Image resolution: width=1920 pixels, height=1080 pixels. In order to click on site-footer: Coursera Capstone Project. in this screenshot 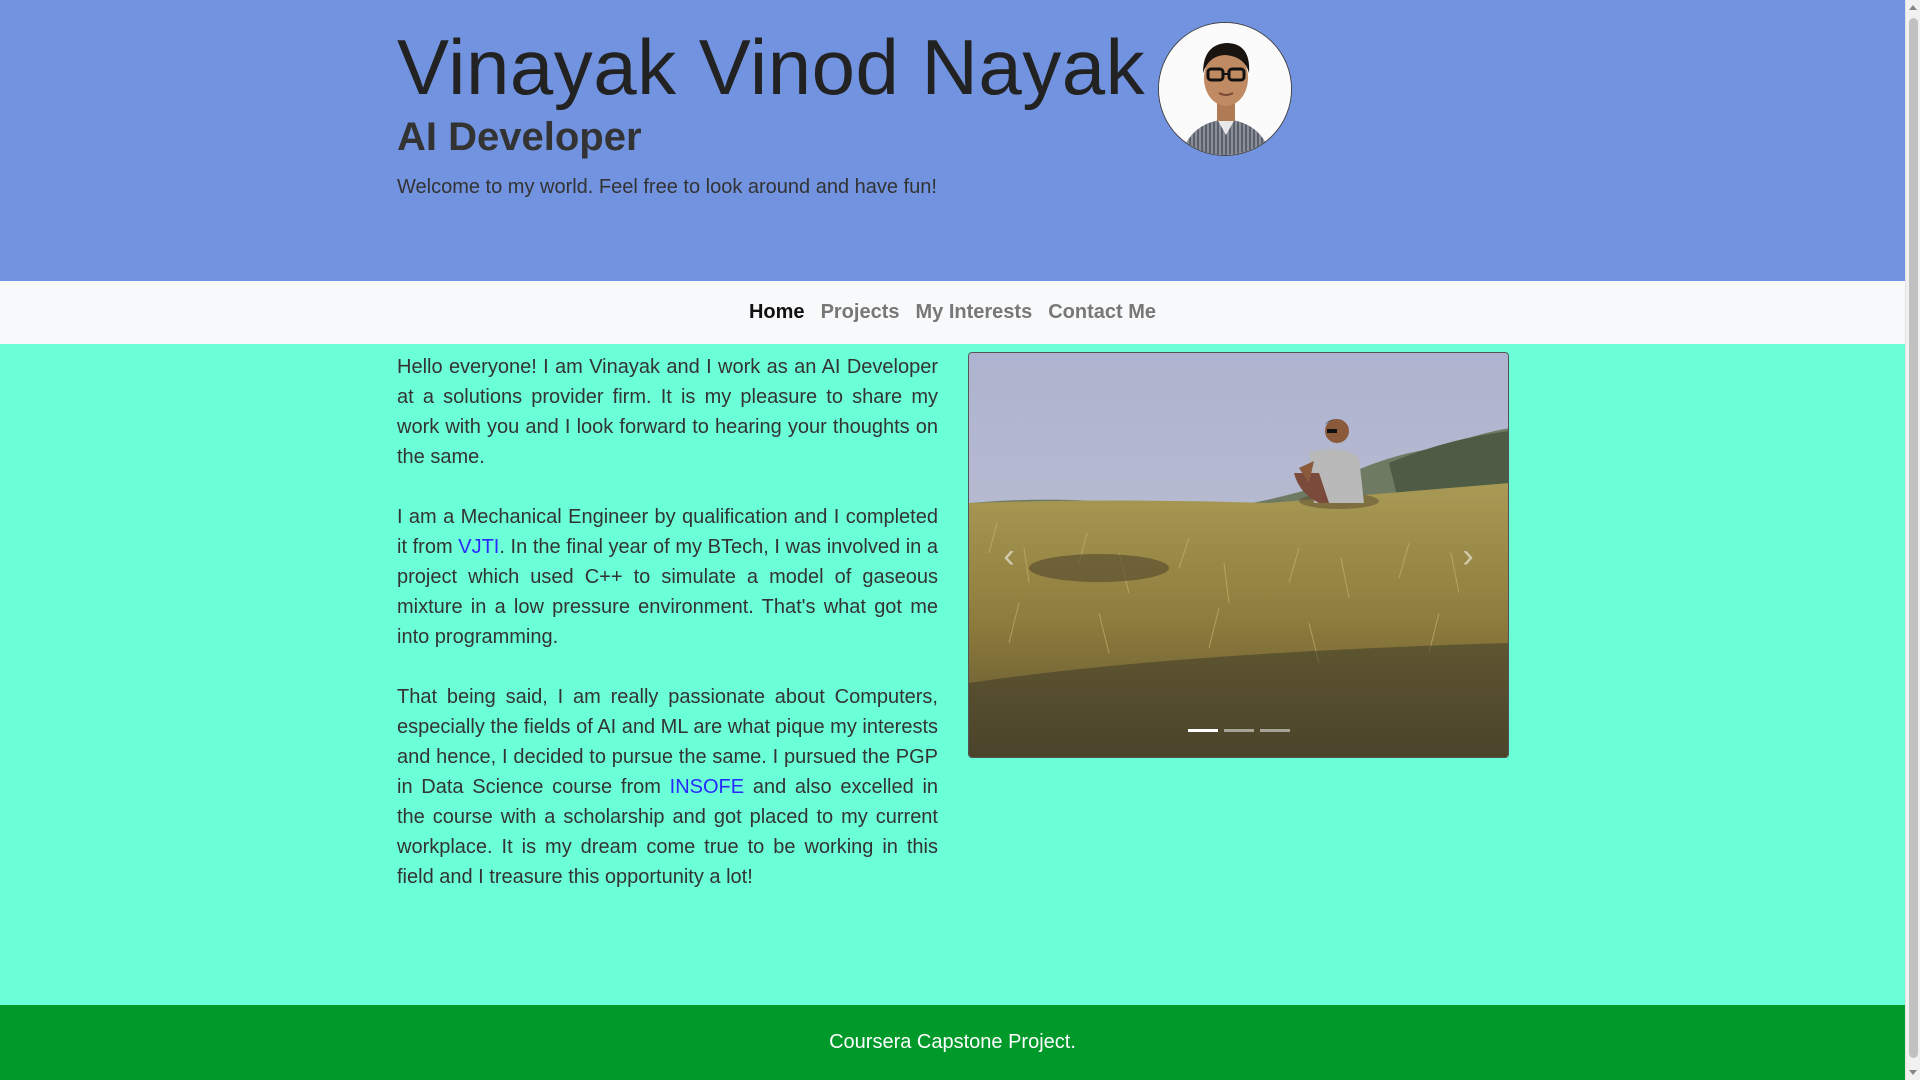, I will do `click(952, 1042)`.